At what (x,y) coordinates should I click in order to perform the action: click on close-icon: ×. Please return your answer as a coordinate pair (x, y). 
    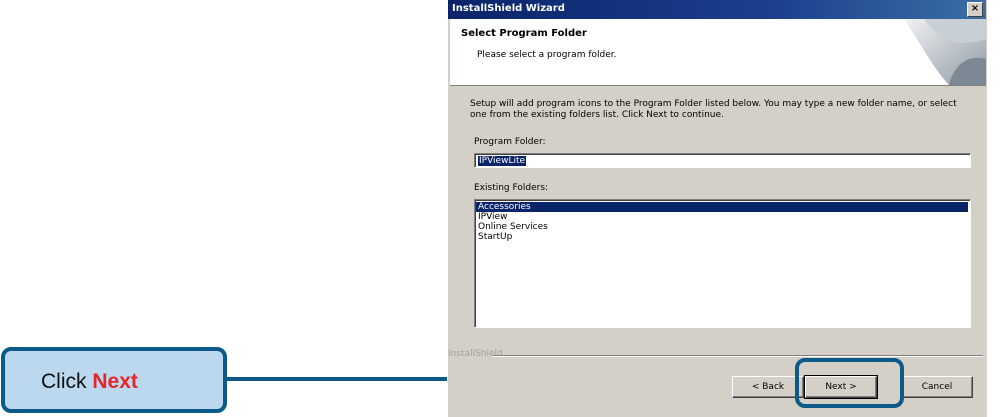
    Looking at the image, I should click on (975, 8).